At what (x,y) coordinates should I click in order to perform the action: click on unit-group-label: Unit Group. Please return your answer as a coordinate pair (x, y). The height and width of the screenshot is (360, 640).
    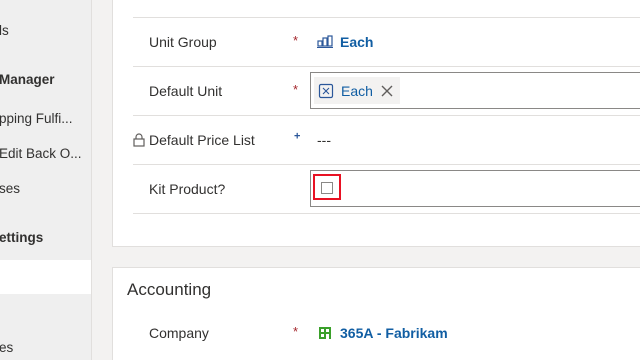
    Looking at the image, I should click on (183, 42).